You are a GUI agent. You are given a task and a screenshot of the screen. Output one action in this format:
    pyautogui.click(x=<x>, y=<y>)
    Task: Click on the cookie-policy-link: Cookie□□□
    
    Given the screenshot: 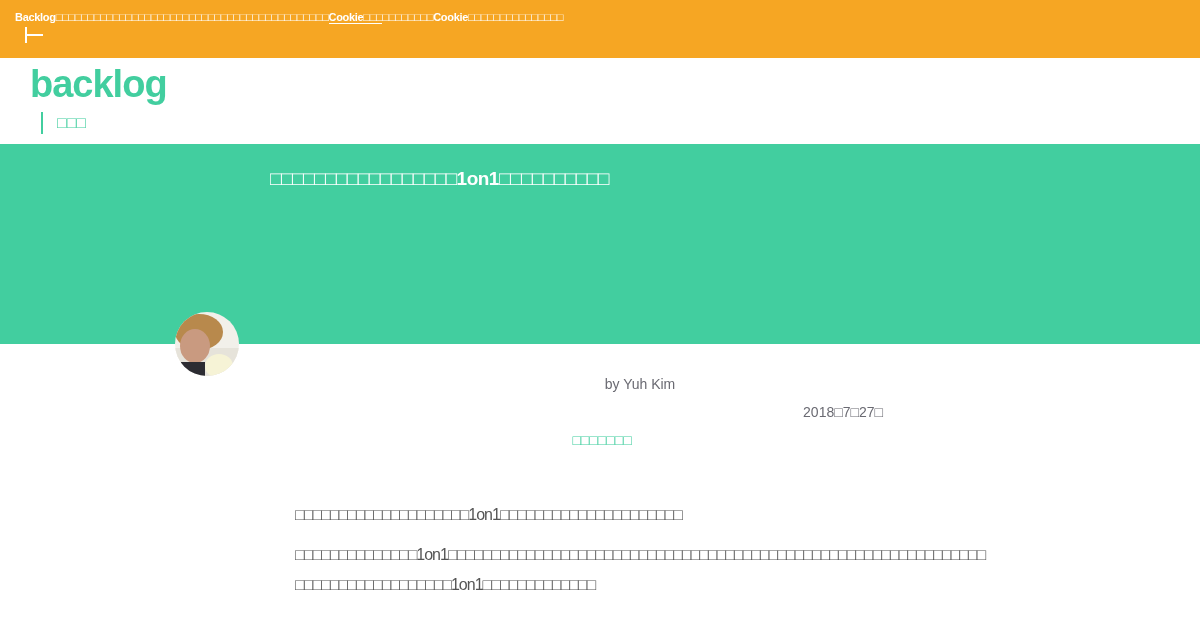 What is the action you would take?
    pyautogui.click(x=355, y=17)
    